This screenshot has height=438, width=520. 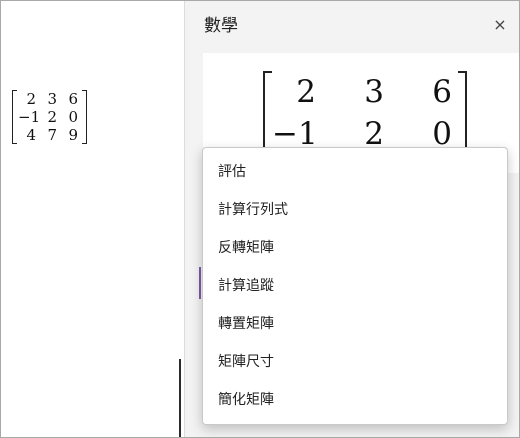 What do you see at coordinates (355, 399) in the screenshot?
I see `menu-item-reduce-matrix: 簡化矩陣` at bounding box center [355, 399].